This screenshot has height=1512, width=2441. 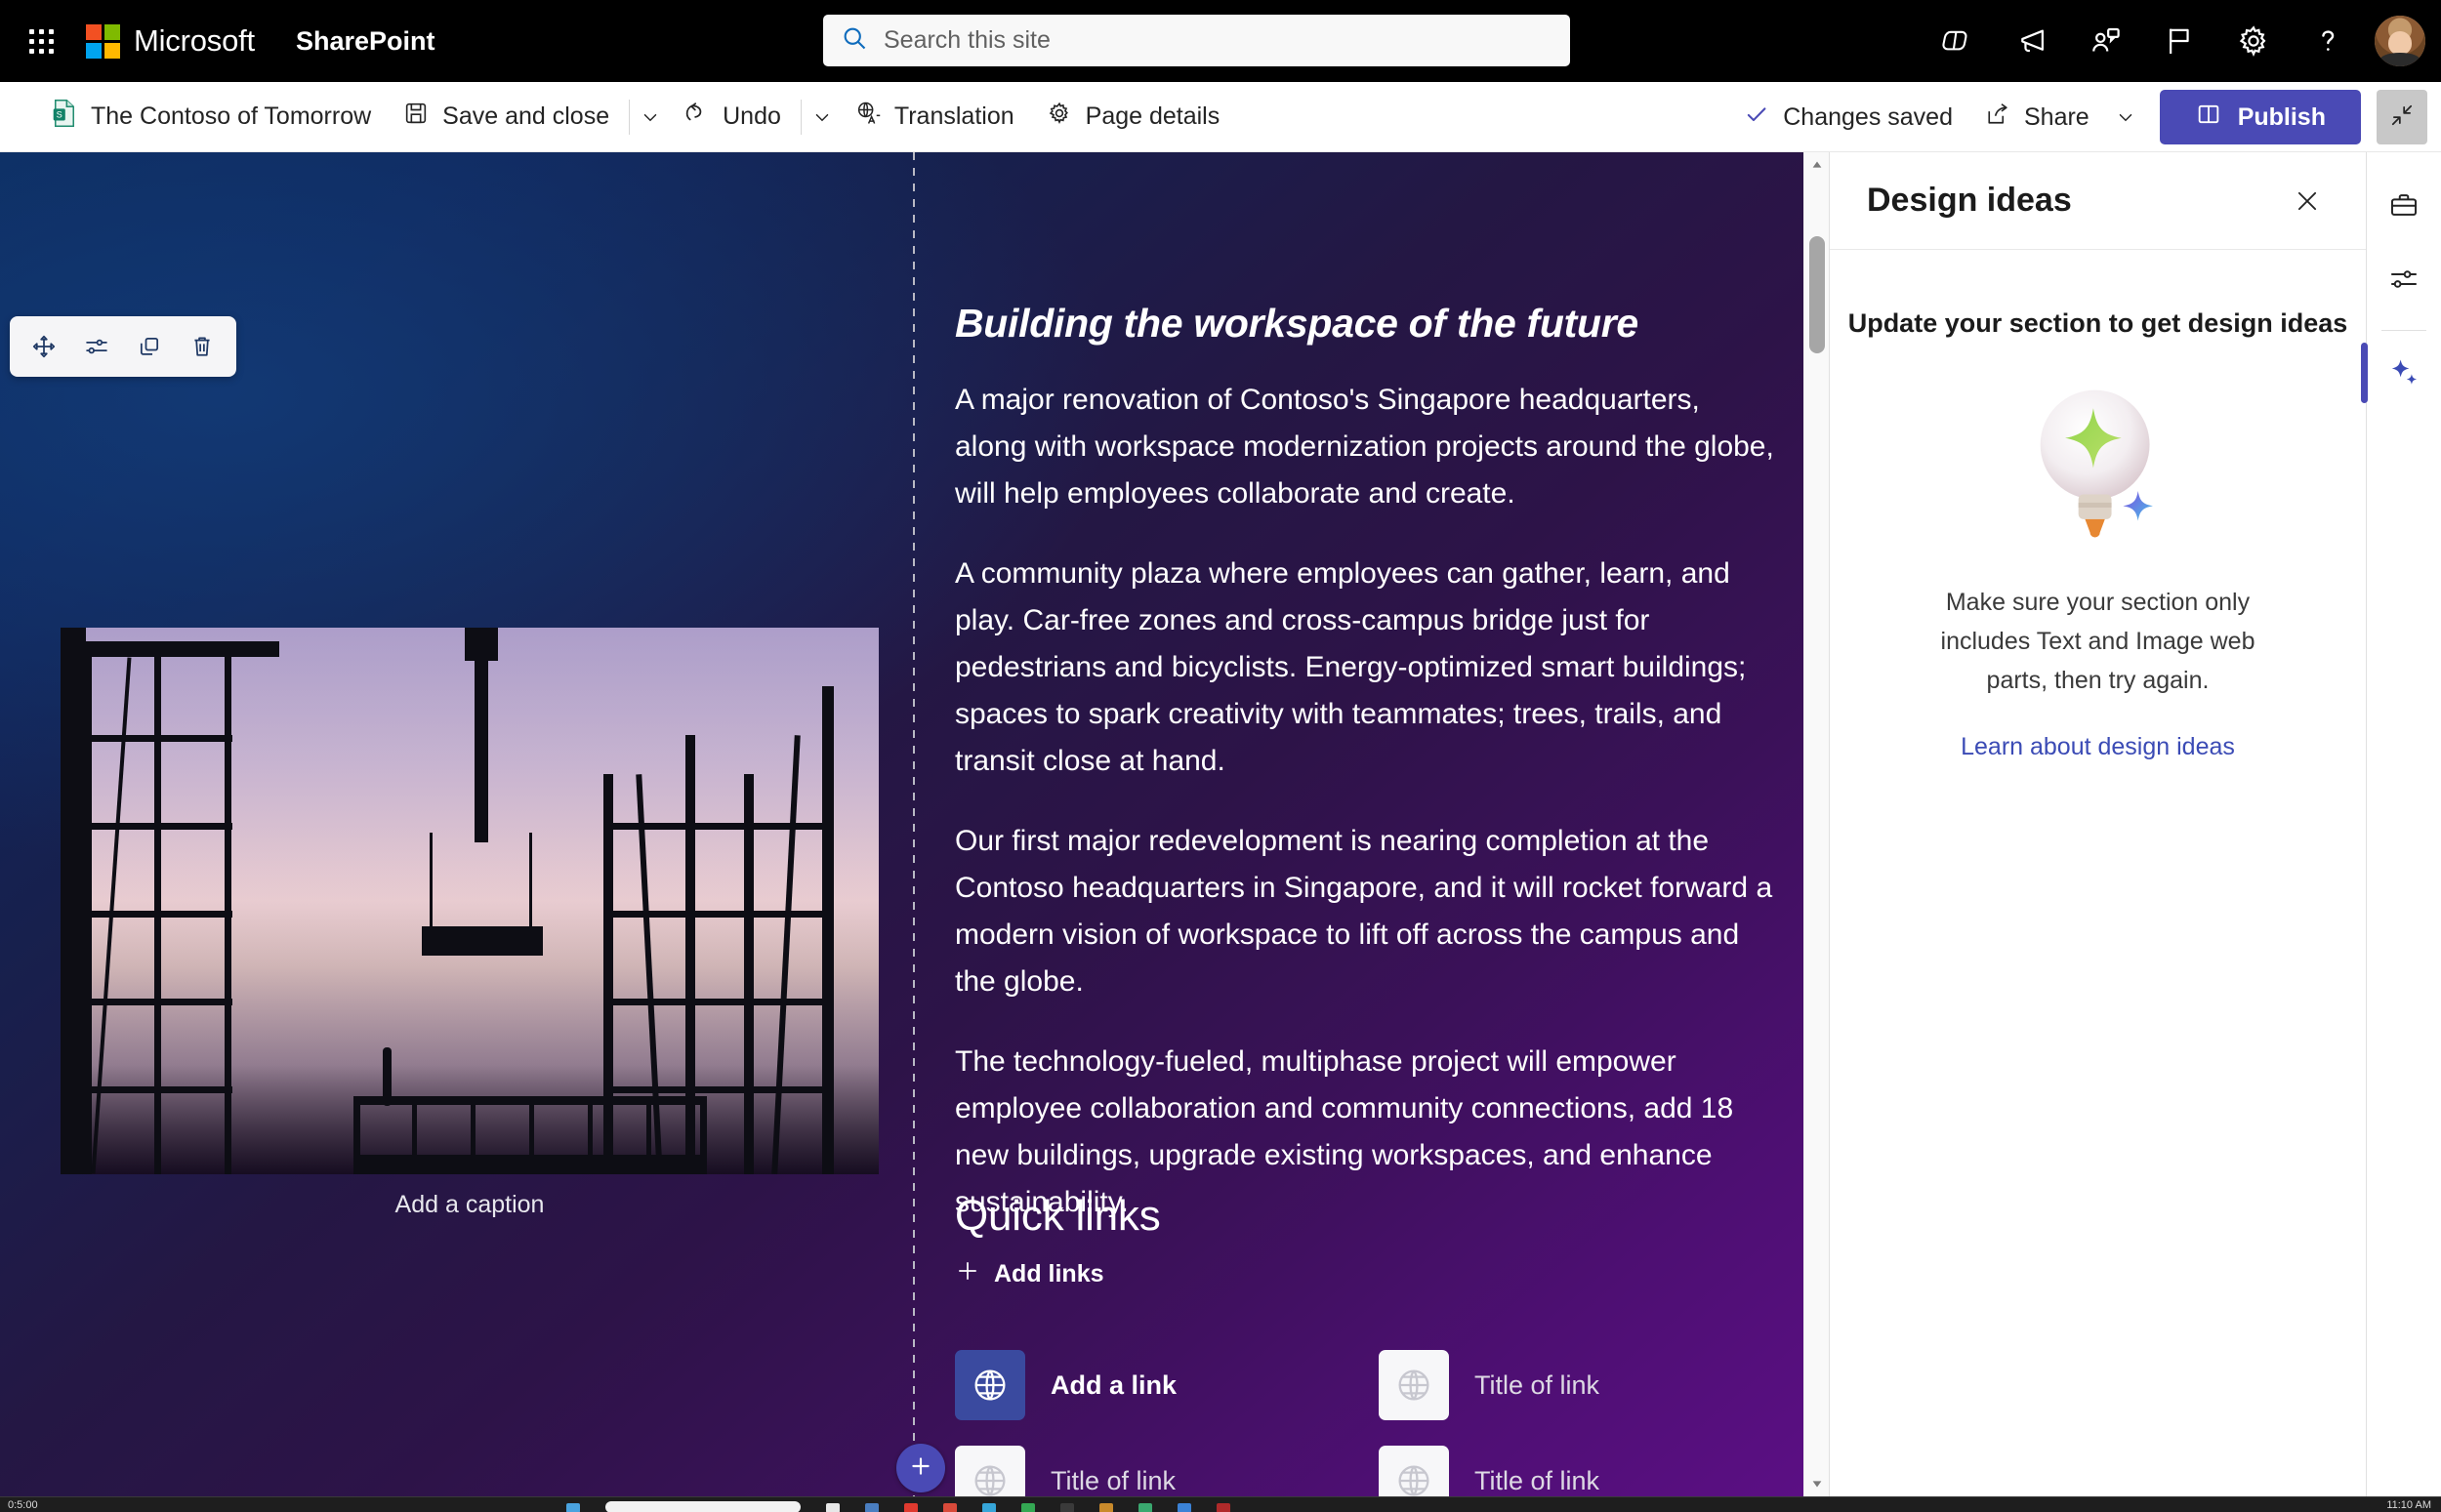 I want to click on undo-icon, so click(x=696, y=117).